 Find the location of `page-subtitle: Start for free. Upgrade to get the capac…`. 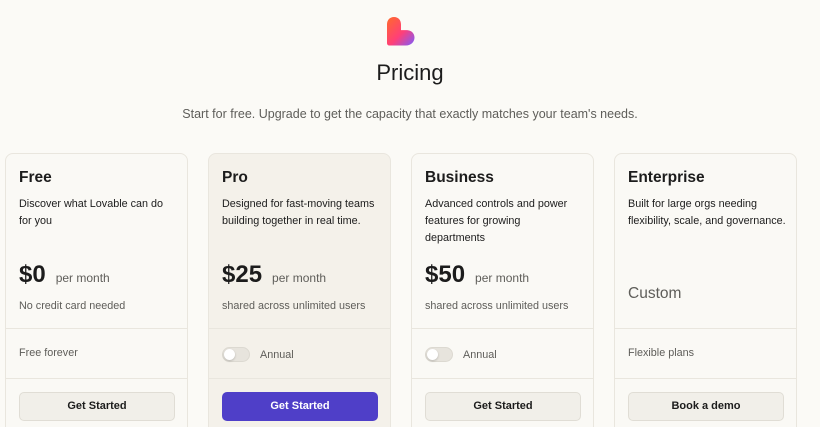

page-subtitle: Start for free. Upgrade to get the capac… is located at coordinates (410, 114).